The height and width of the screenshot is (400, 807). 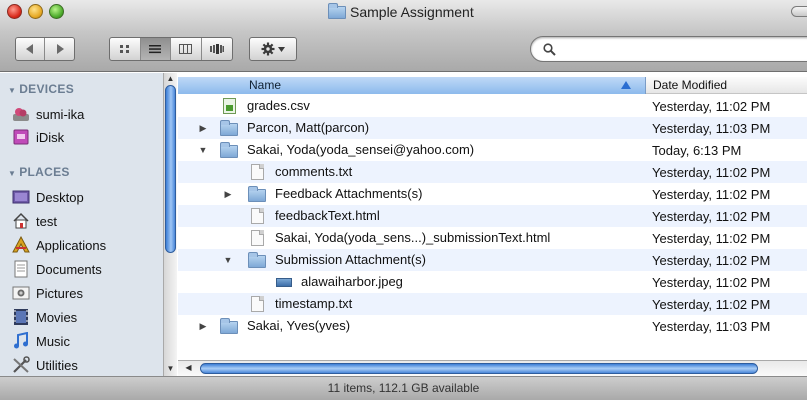 What do you see at coordinates (273, 49) in the screenshot?
I see `action-menu-button` at bounding box center [273, 49].